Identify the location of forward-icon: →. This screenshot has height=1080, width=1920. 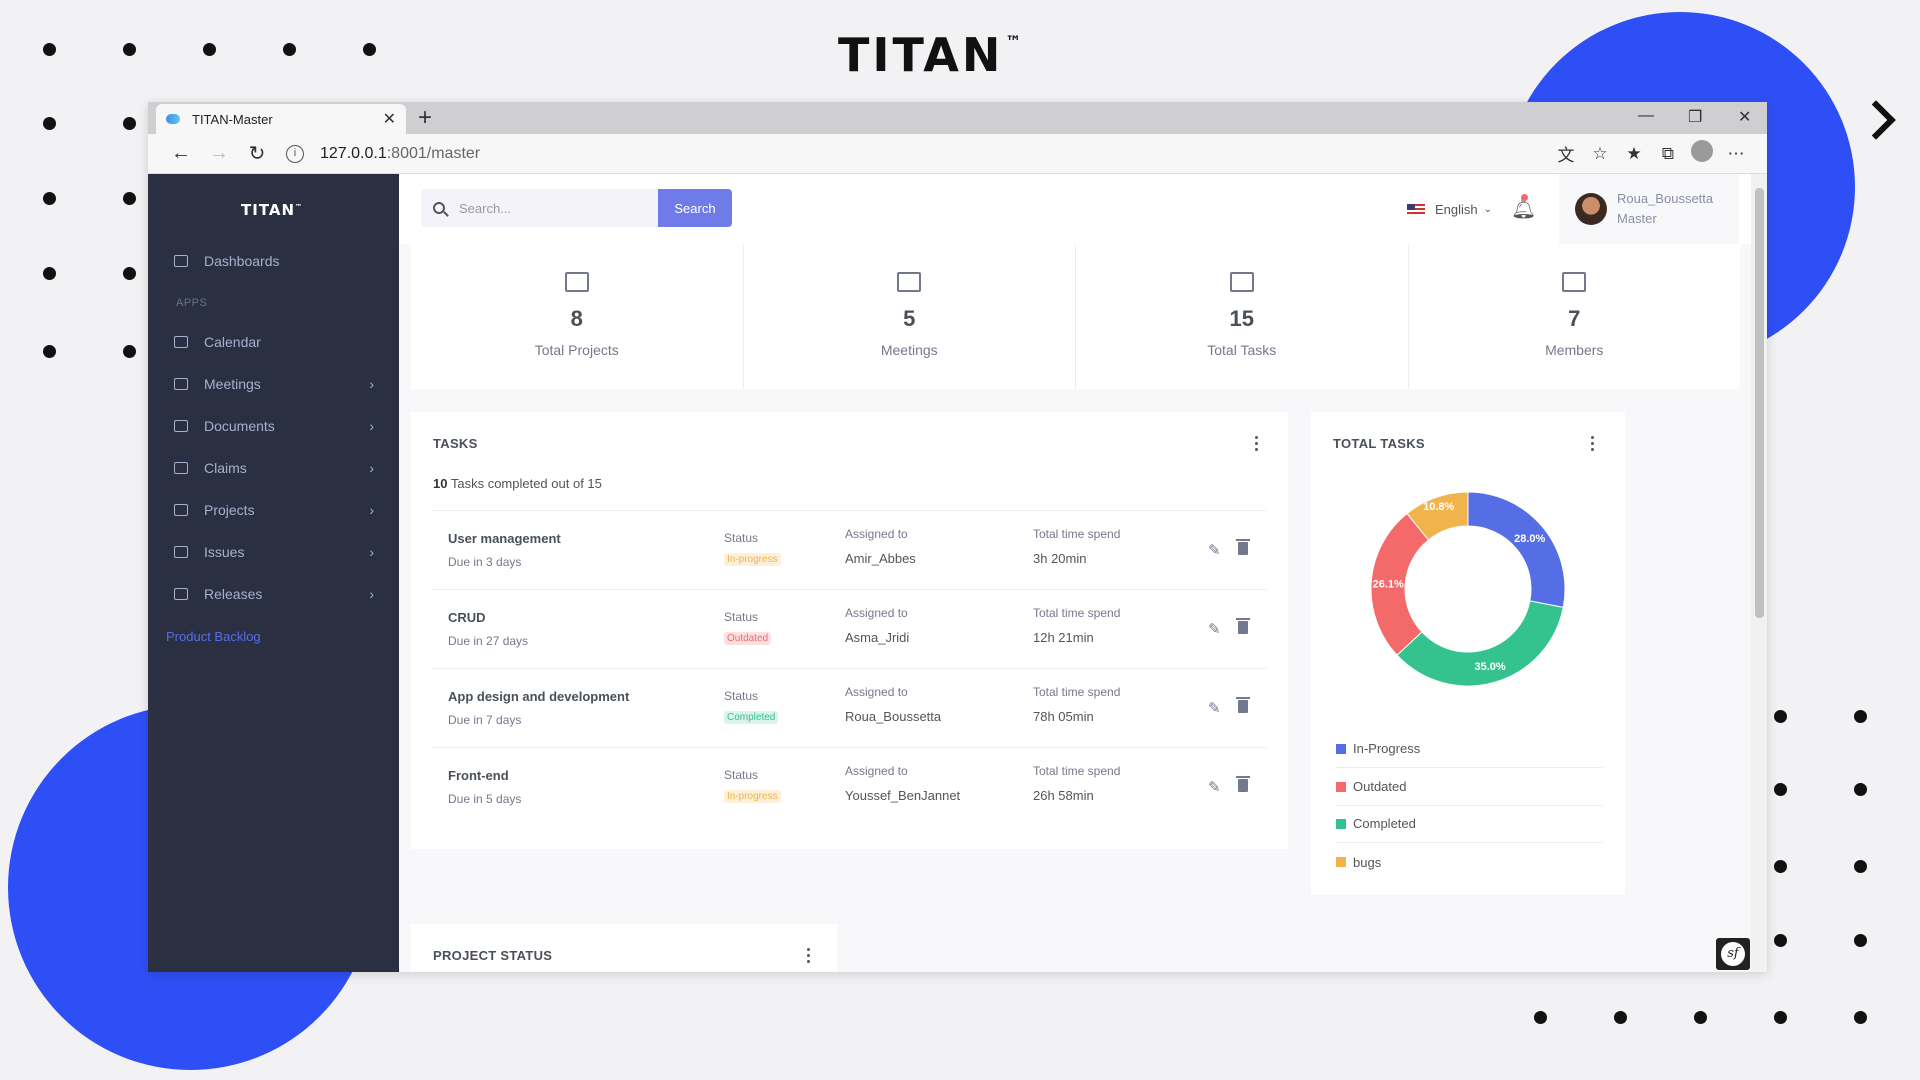
(219, 153).